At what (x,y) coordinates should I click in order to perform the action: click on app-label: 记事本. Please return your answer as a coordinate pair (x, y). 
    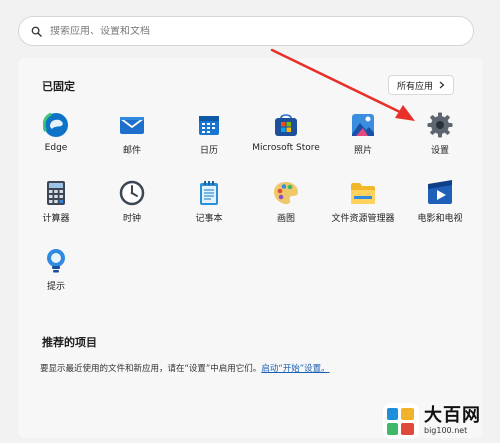
    Looking at the image, I should click on (209, 219).